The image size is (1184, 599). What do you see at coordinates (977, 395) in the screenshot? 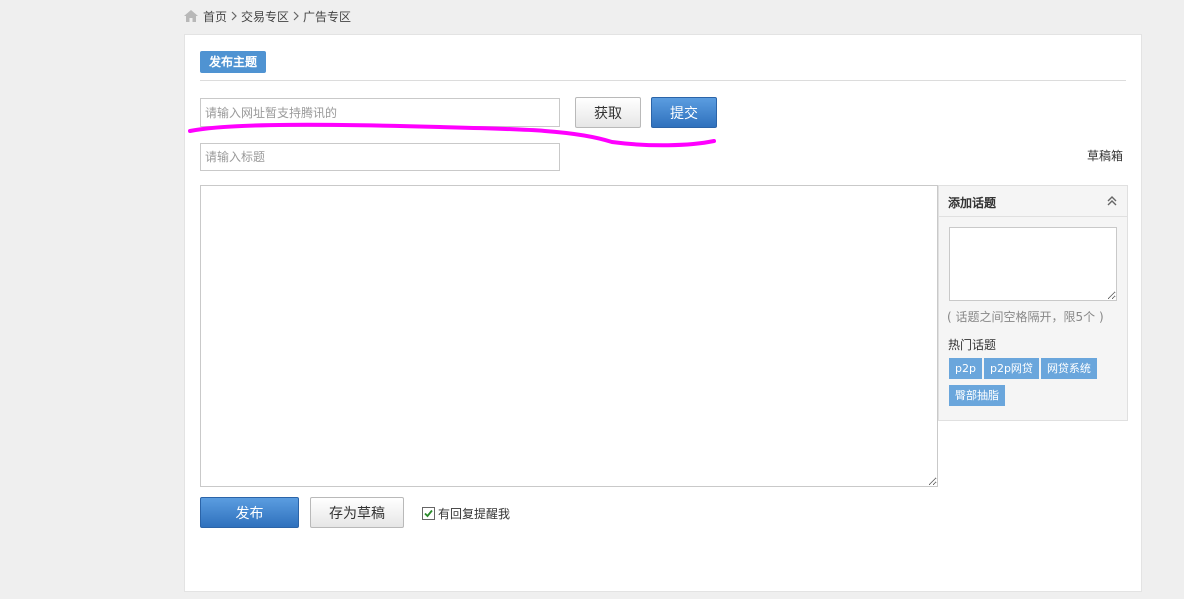
I see `hot-topic-tag: 臀部抽脂` at bounding box center [977, 395].